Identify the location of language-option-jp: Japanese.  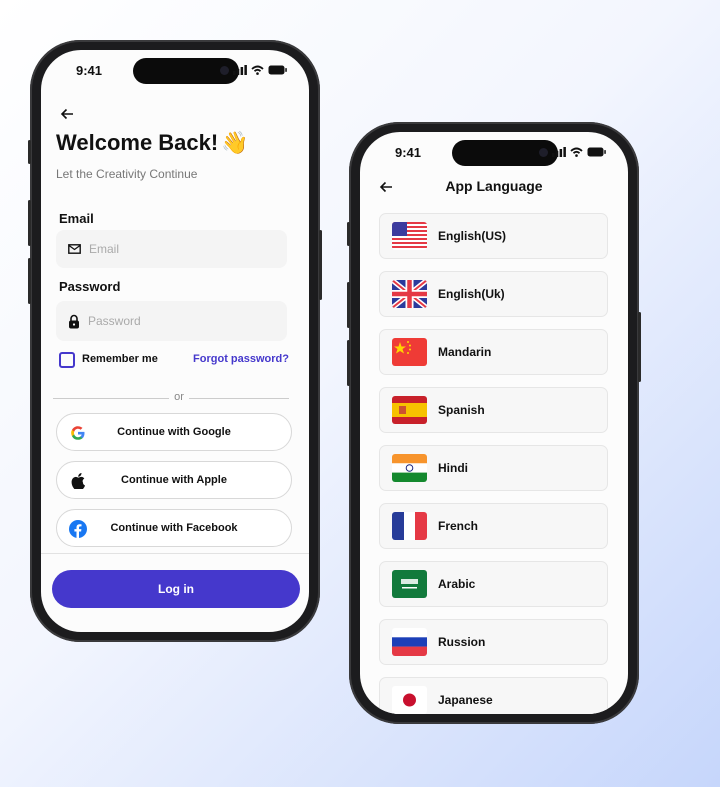
(493, 695).